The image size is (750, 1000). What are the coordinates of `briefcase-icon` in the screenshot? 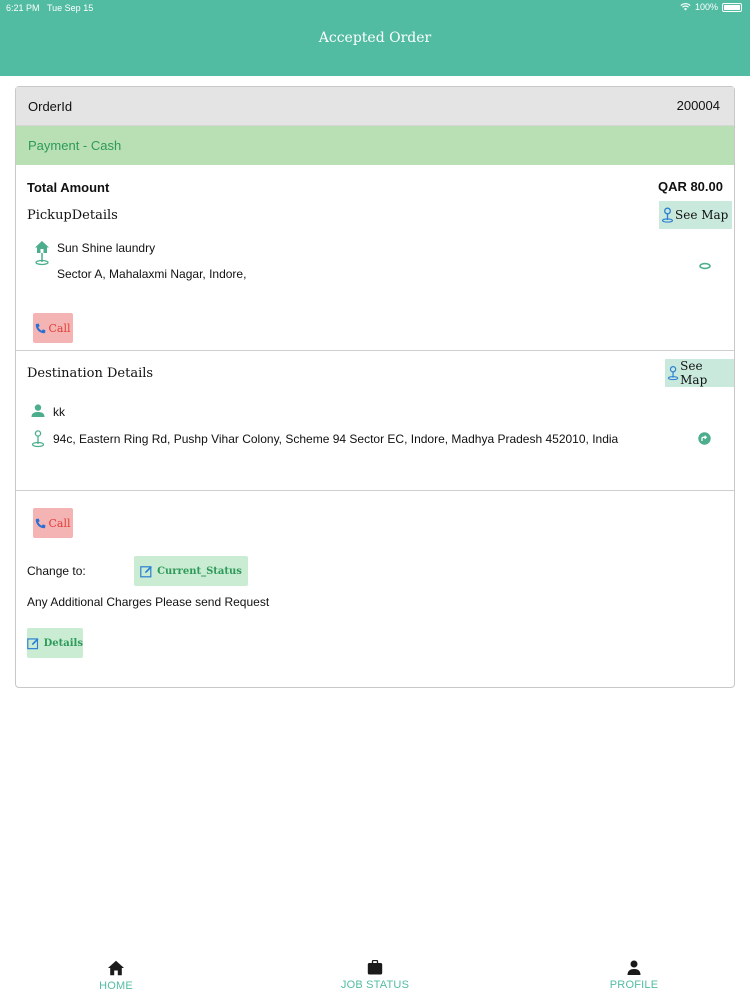 It's located at (375, 967).